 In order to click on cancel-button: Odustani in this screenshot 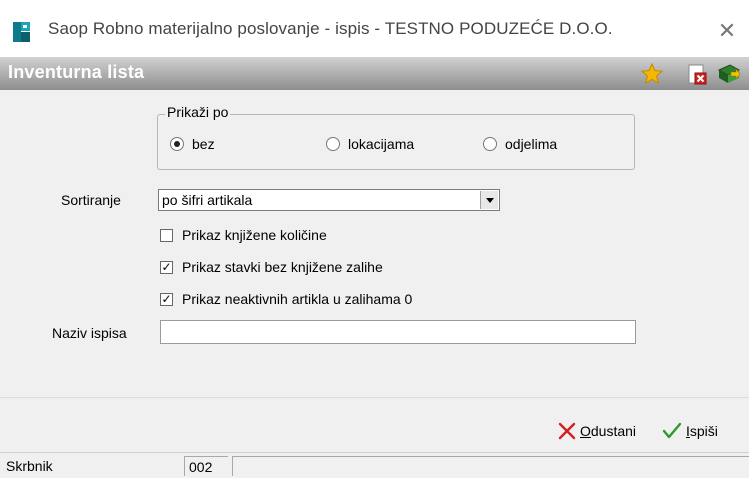, I will do `click(596, 431)`.